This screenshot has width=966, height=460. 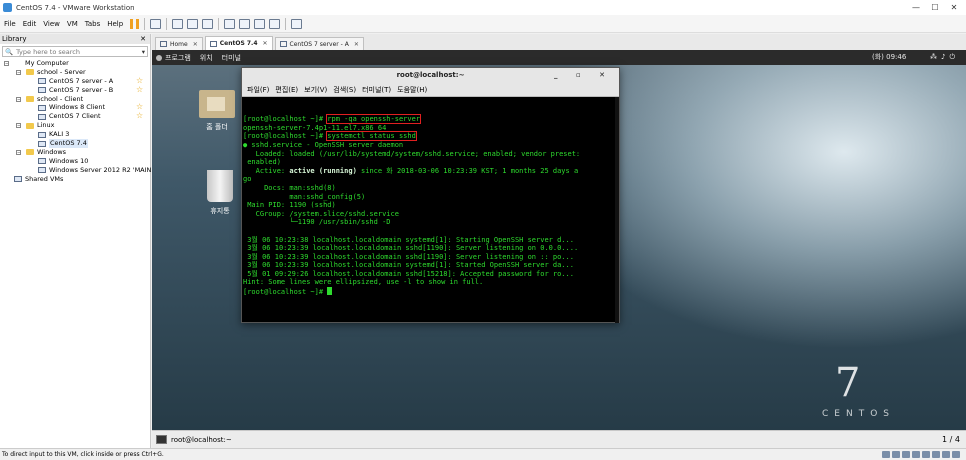 What do you see at coordinates (946, 454) in the screenshot?
I see `display-icon` at bounding box center [946, 454].